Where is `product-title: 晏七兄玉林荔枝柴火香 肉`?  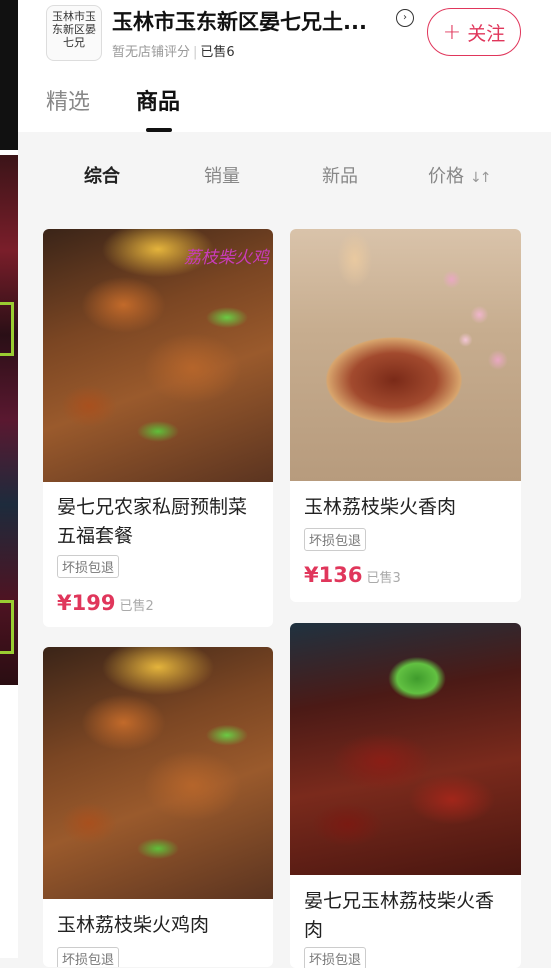
product-title: 晏七兄玉林荔枝柴火香 肉 is located at coordinates (399, 916).